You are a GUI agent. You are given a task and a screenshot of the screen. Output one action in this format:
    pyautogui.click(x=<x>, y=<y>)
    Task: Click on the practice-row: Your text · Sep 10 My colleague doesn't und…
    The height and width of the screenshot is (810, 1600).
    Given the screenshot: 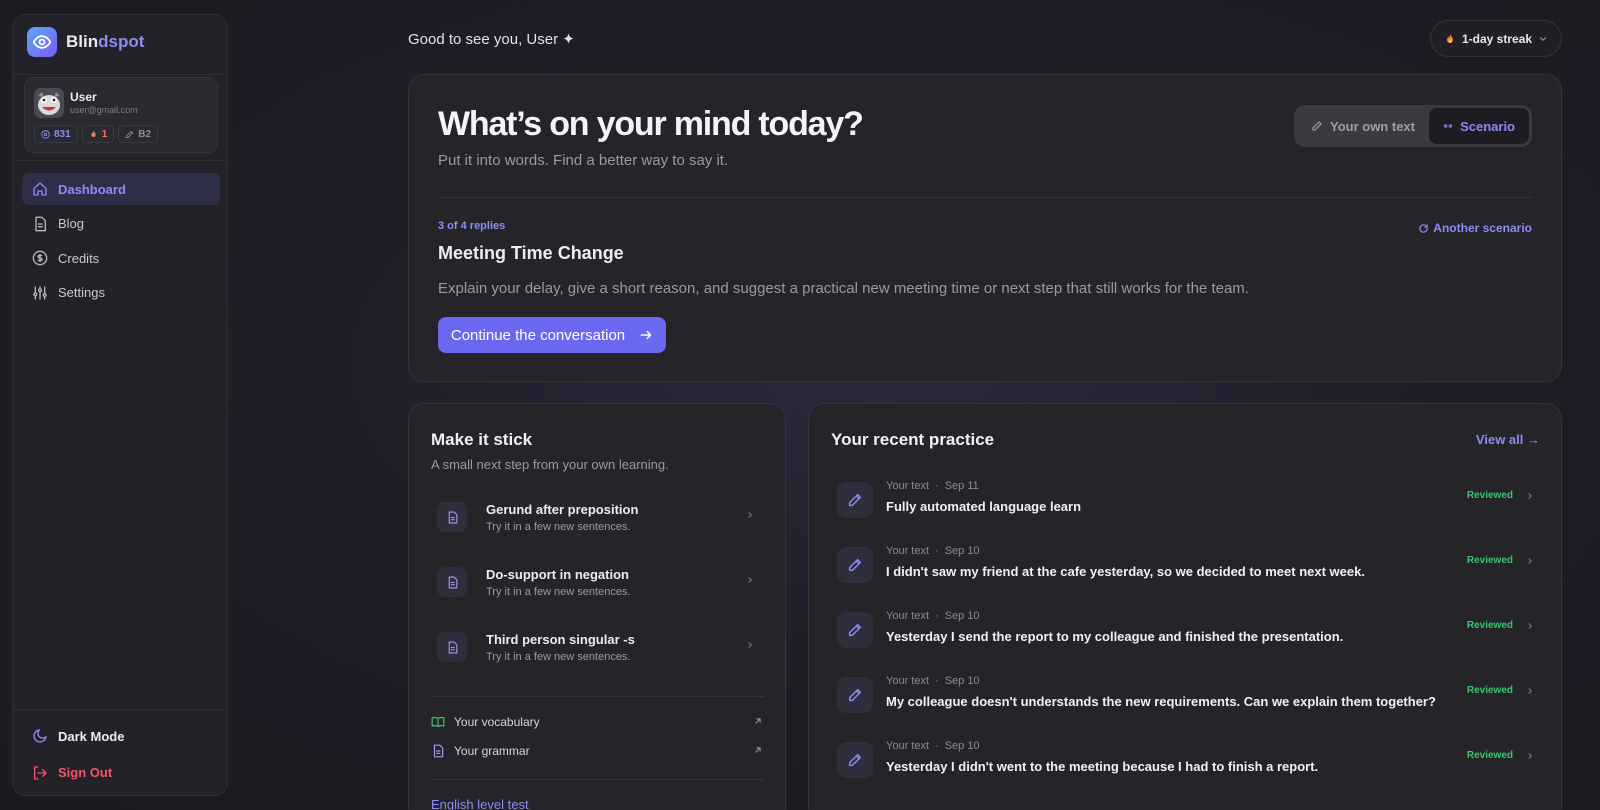 What is the action you would take?
    pyautogui.click(x=1187, y=693)
    